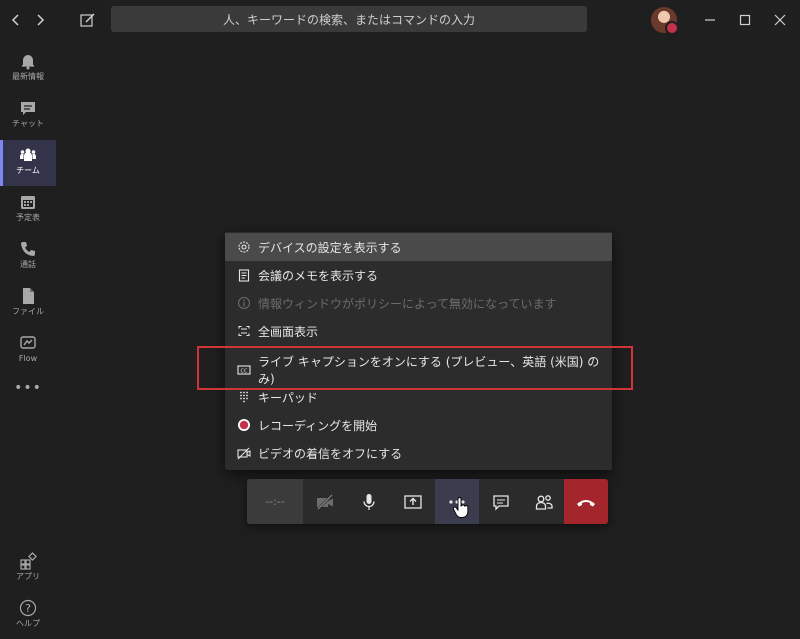 The image size is (800, 639). What do you see at coordinates (28, 398) in the screenshot?
I see `more-apps-button: •••` at bounding box center [28, 398].